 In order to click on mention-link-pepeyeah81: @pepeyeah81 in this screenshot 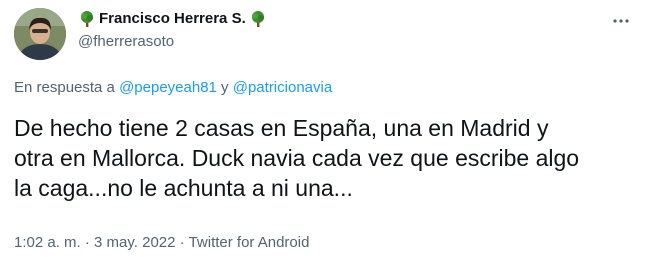, I will do `click(168, 87)`.